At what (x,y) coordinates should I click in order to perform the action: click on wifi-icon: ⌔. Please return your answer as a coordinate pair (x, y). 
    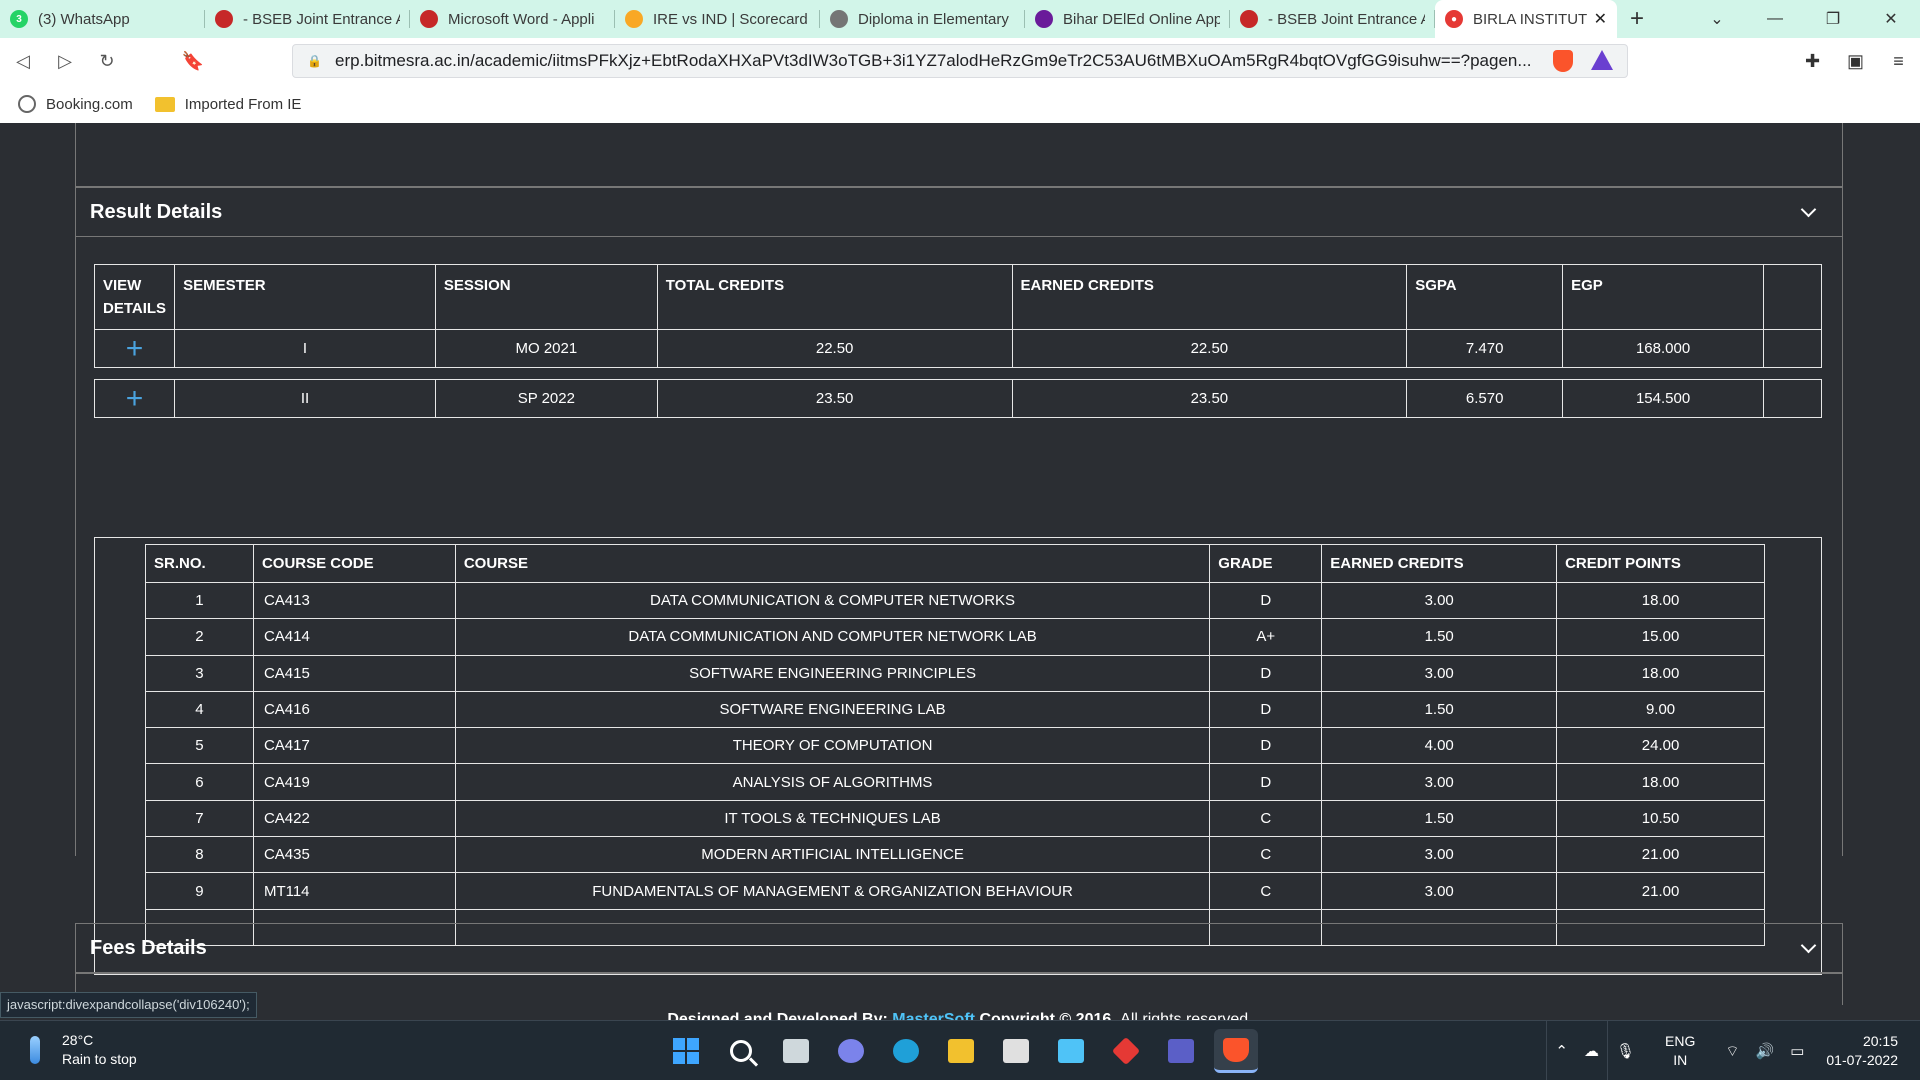
    Looking at the image, I should click on (1732, 1051).